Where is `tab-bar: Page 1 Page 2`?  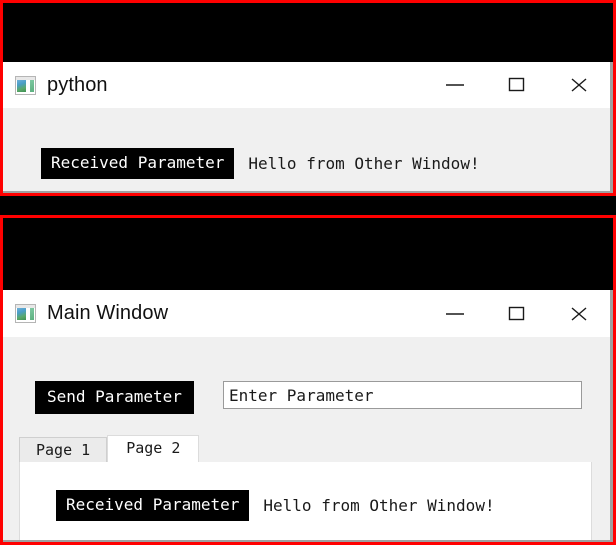
tab-bar: Page 1 Page 2 is located at coordinates (305, 448).